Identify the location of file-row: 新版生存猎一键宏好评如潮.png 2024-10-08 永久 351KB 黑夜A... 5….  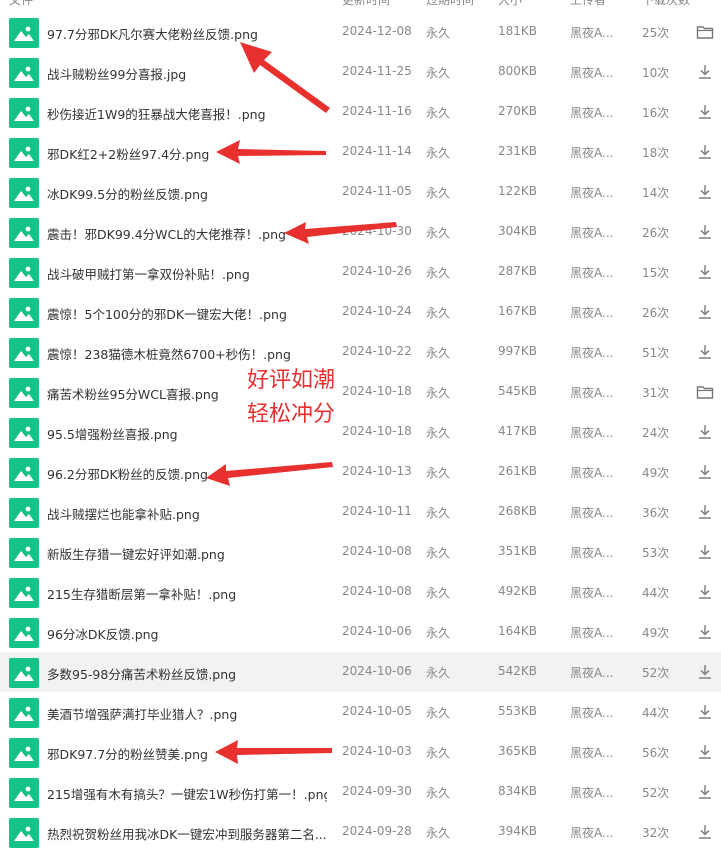
(360, 552).